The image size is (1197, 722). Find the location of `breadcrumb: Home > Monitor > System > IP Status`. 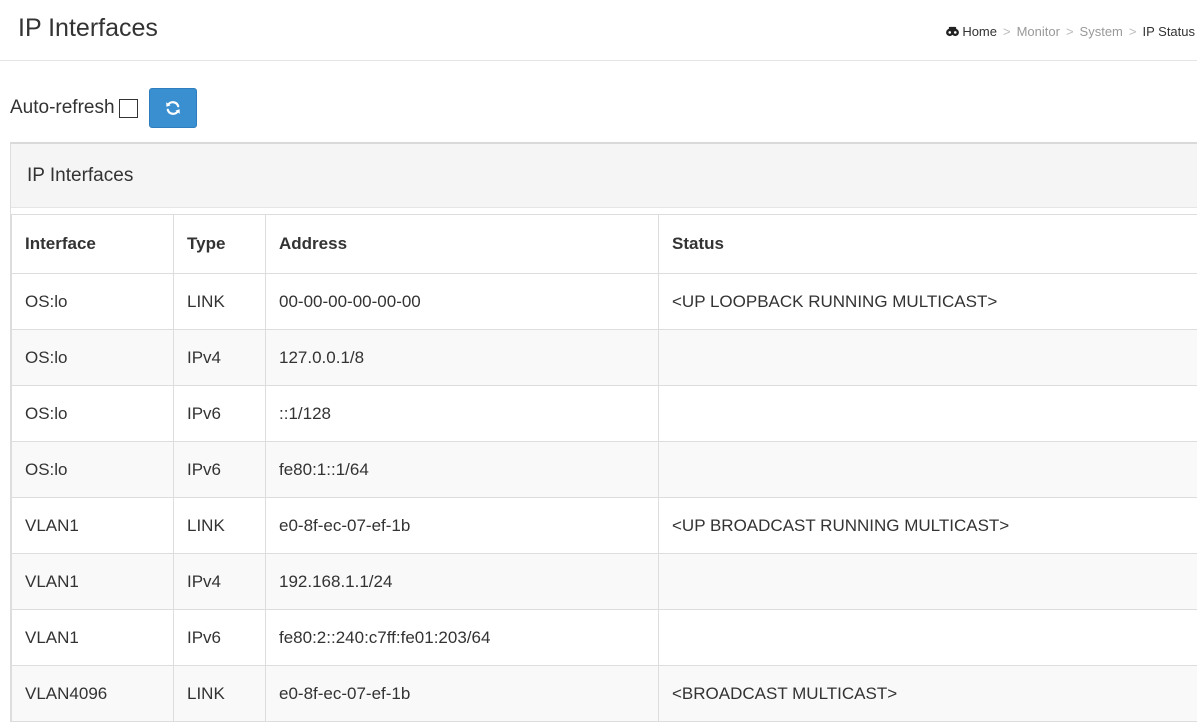

breadcrumb: Home > Monitor > System > IP Status is located at coordinates (1070, 31).